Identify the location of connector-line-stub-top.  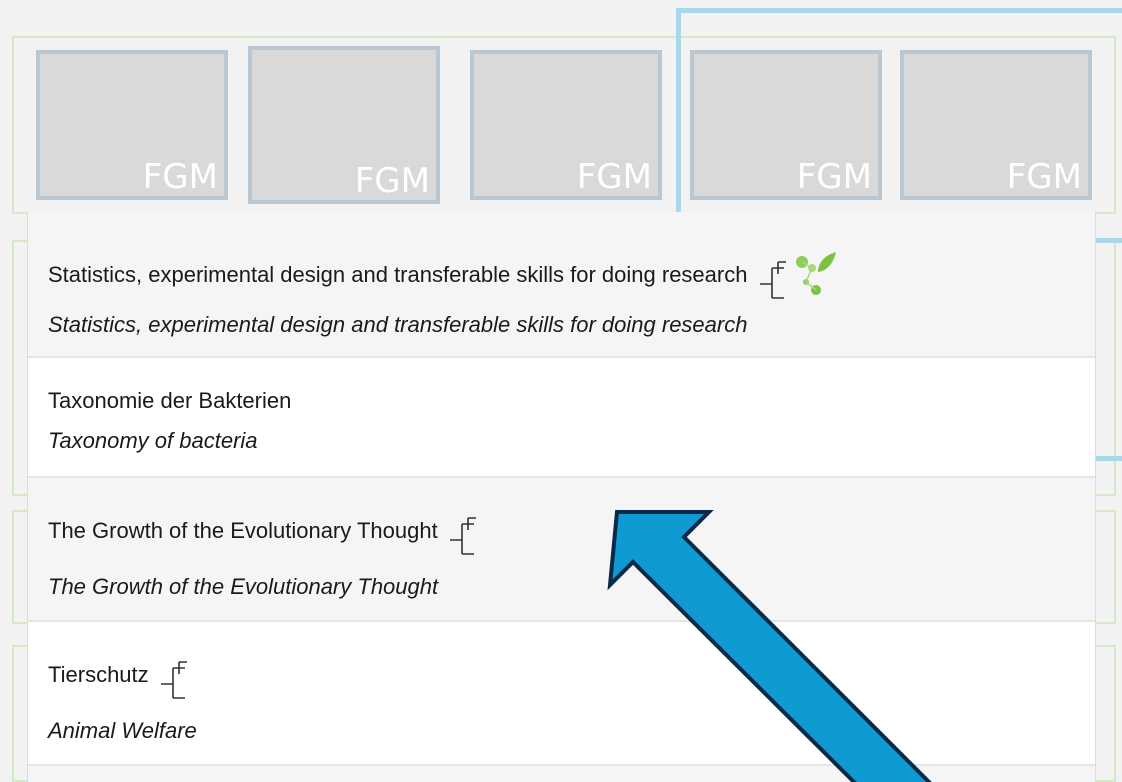
(1109, 240).